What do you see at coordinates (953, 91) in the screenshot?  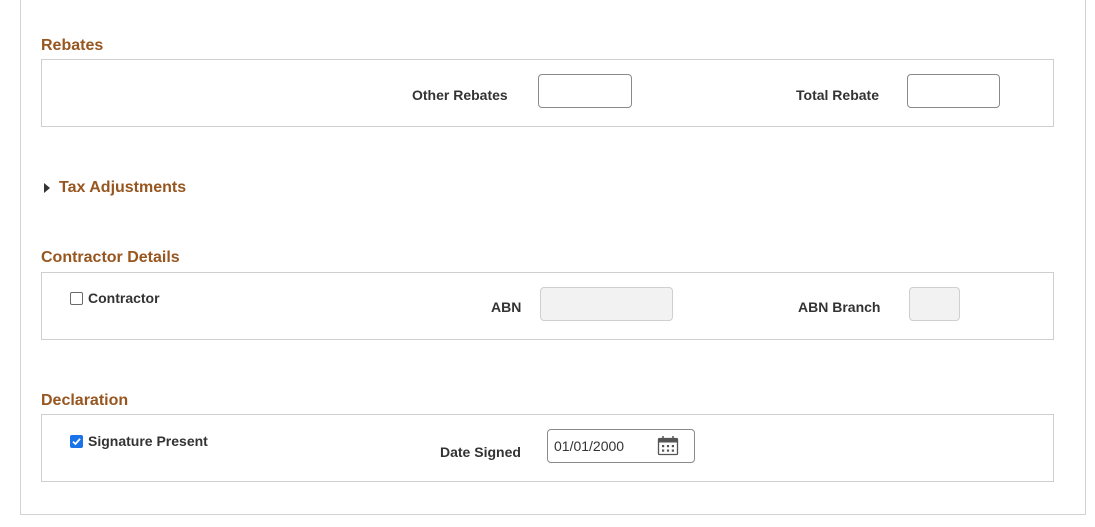 I see `total-rebate-input` at bounding box center [953, 91].